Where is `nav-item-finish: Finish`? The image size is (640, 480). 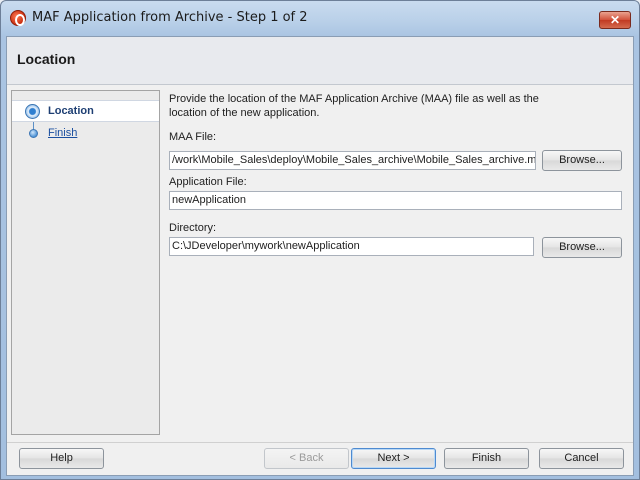 nav-item-finish: Finish is located at coordinates (85, 134).